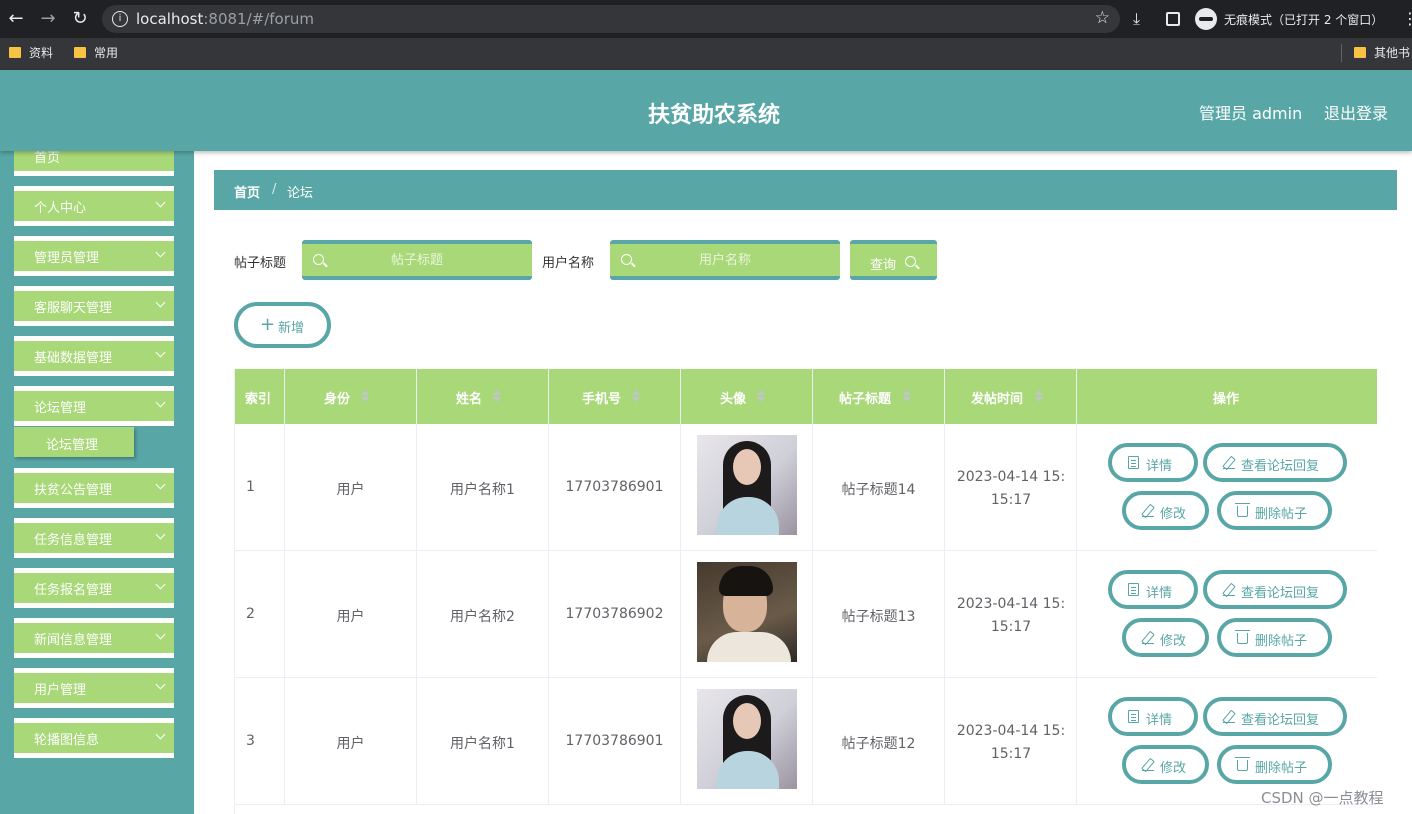  Describe the element at coordinates (94, 163) in the screenshot. I see `sidebar-item-home: 首页` at that location.